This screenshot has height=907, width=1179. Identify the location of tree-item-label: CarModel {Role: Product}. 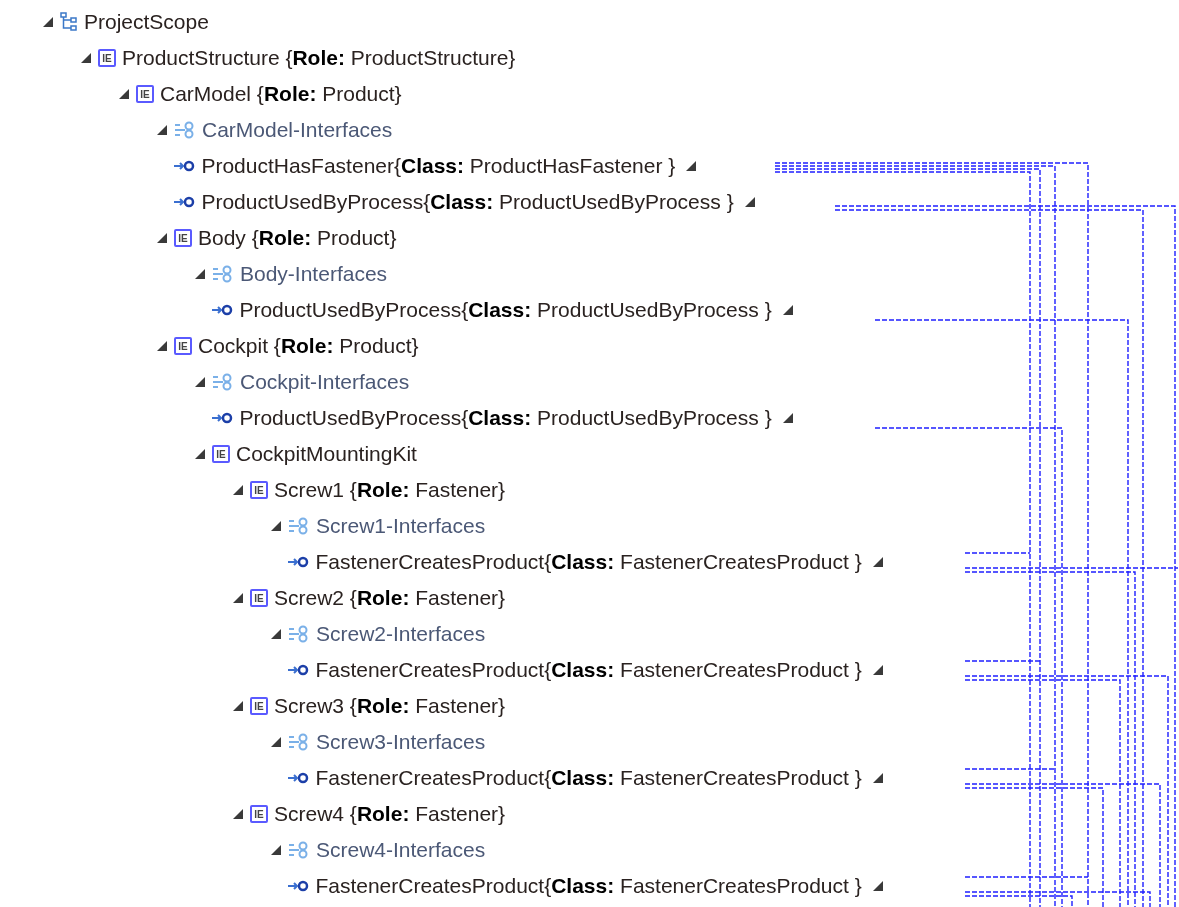
(281, 94).